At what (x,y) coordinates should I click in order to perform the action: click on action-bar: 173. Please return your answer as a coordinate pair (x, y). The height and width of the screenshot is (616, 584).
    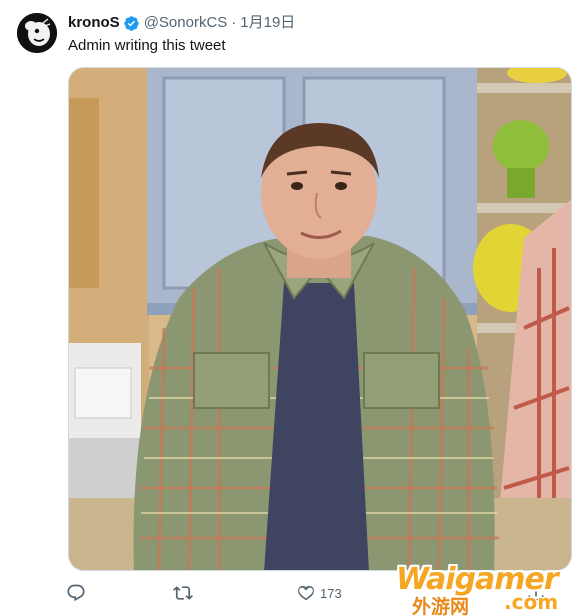
    Looking at the image, I should click on (321, 593).